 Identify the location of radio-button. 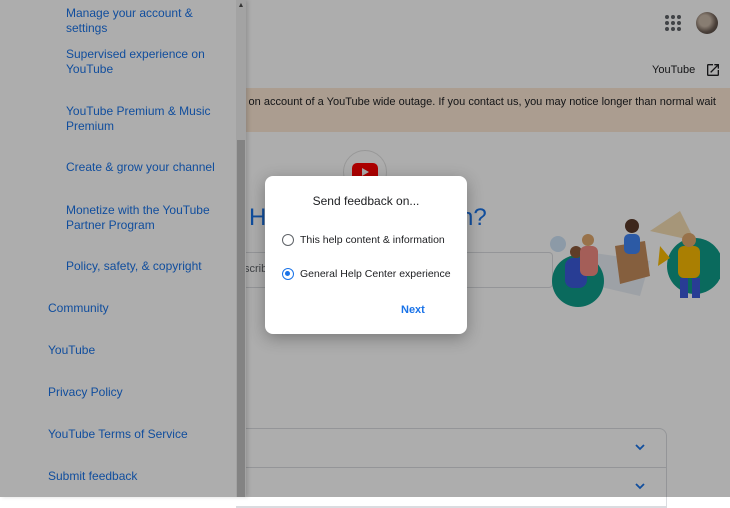
(288, 240).